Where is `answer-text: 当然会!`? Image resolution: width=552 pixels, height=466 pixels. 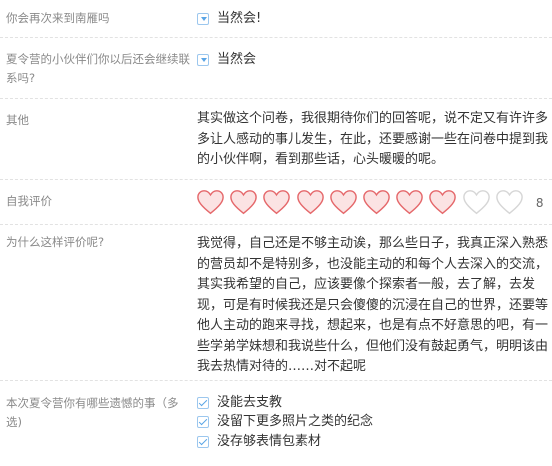 answer-text: 当然会! is located at coordinates (239, 18).